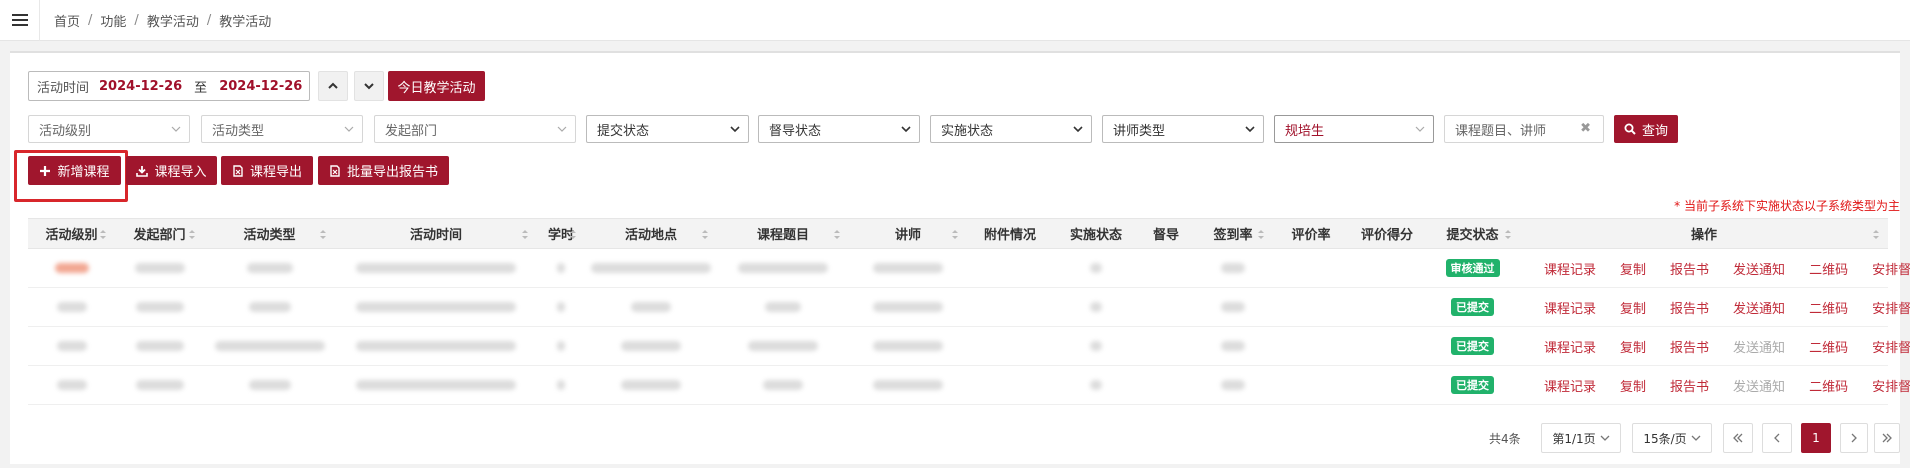 The width and height of the screenshot is (1910, 468). What do you see at coordinates (1887, 438) in the screenshot?
I see `last-page-button` at bounding box center [1887, 438].